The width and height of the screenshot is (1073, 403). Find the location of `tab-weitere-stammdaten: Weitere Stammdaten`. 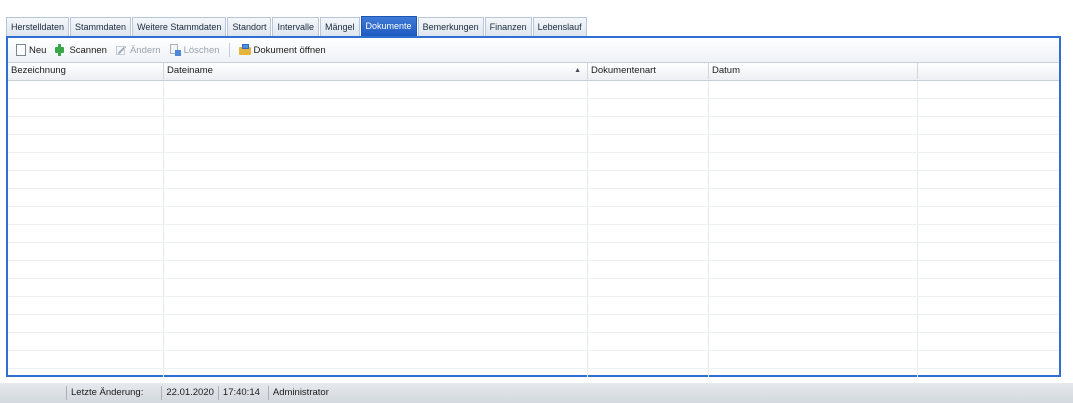

tab-weitere-stammdaten: Weitere Stammdaten is located at coordinates (179, 26).